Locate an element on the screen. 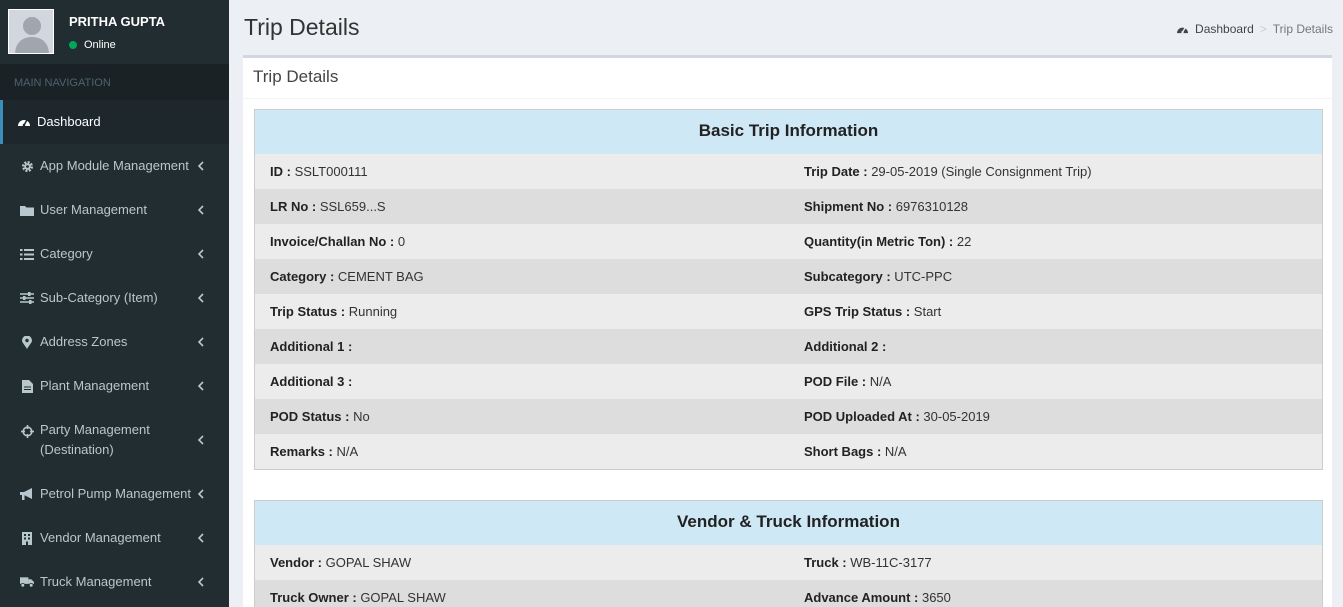  sidebar-item-label: Petrol Pump Management is located at coordinates (116, 493).